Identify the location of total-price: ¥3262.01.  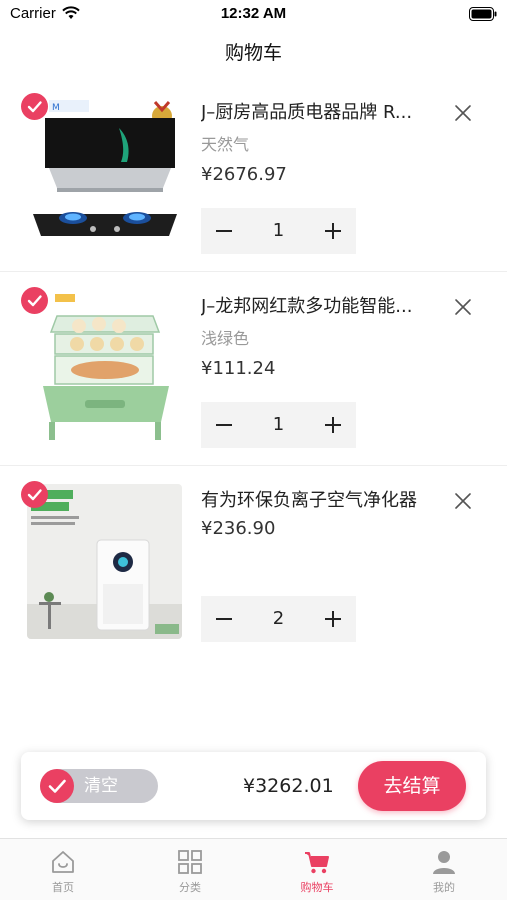
(288, 786).